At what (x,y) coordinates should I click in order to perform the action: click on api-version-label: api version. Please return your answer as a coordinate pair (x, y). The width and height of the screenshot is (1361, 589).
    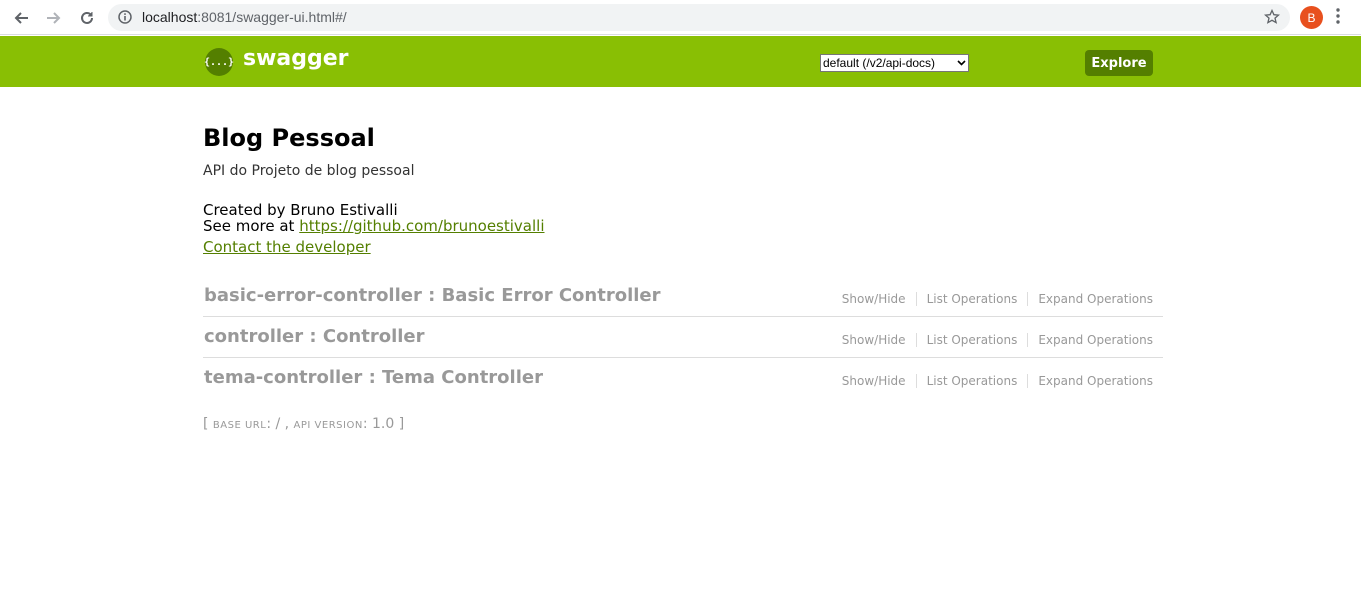
    Looking at the image, I should click on (328, 425).